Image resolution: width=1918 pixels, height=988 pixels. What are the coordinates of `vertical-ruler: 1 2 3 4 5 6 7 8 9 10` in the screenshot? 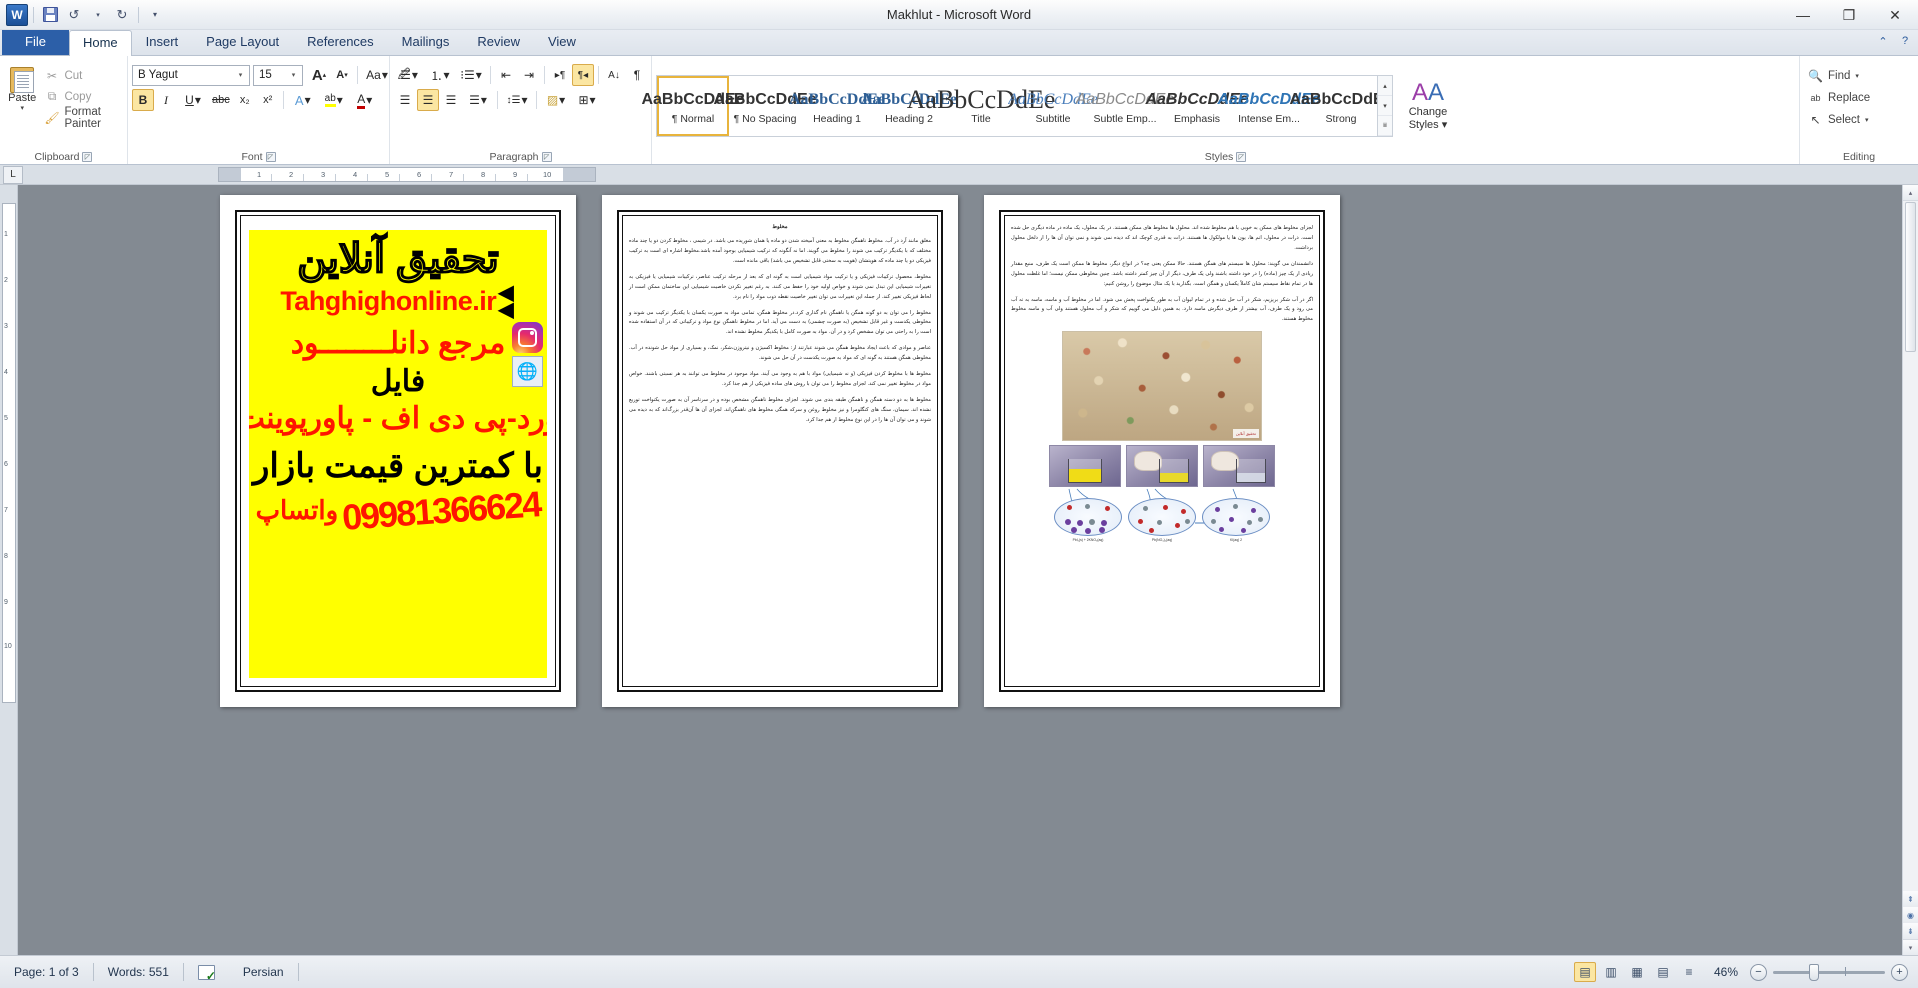 It's located at (9, 570).